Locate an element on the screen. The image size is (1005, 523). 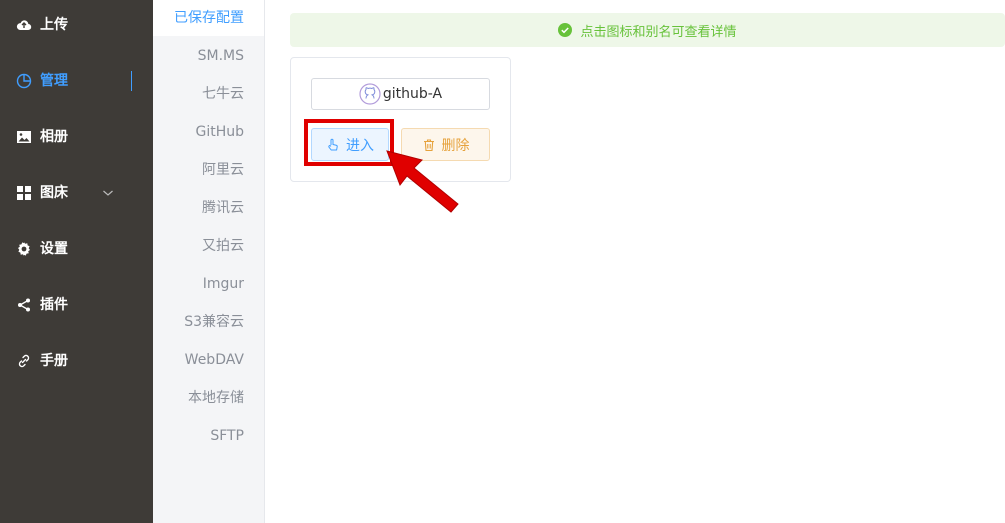
config-alias: github-A is located at coordinates (400, 94).